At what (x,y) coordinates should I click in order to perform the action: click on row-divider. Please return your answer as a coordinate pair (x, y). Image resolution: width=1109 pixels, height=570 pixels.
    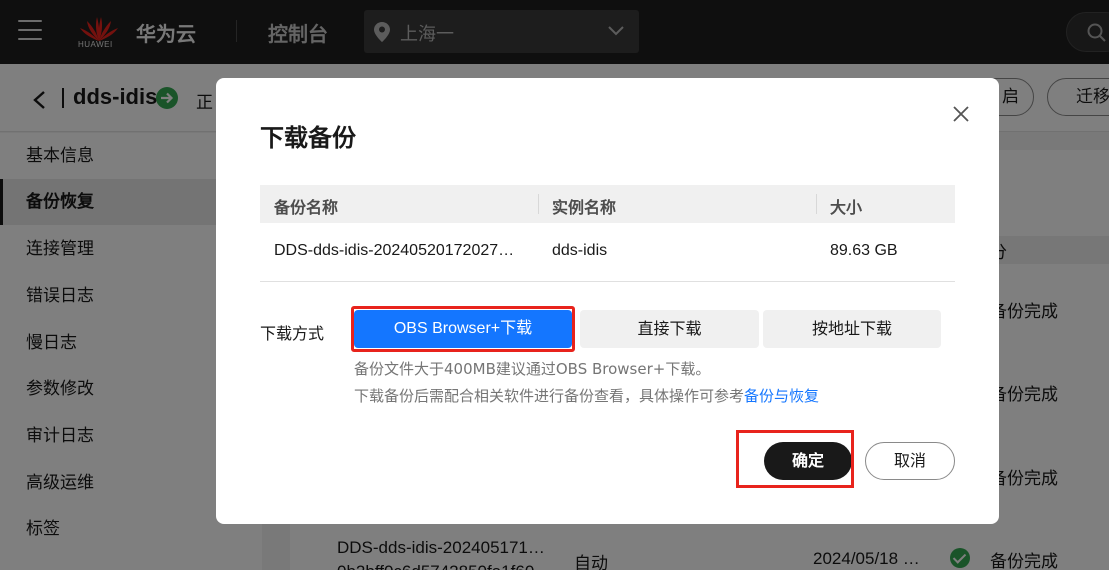
    Looking at the image, I should click on (607, 281).